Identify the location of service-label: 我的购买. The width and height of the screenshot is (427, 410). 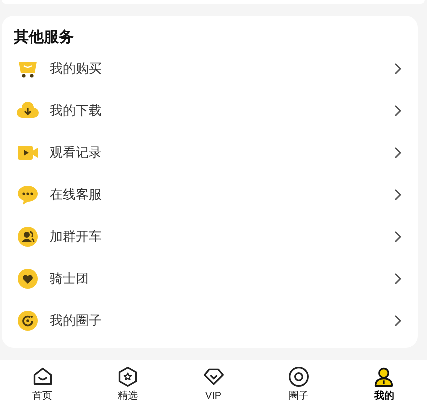
(76, 69).